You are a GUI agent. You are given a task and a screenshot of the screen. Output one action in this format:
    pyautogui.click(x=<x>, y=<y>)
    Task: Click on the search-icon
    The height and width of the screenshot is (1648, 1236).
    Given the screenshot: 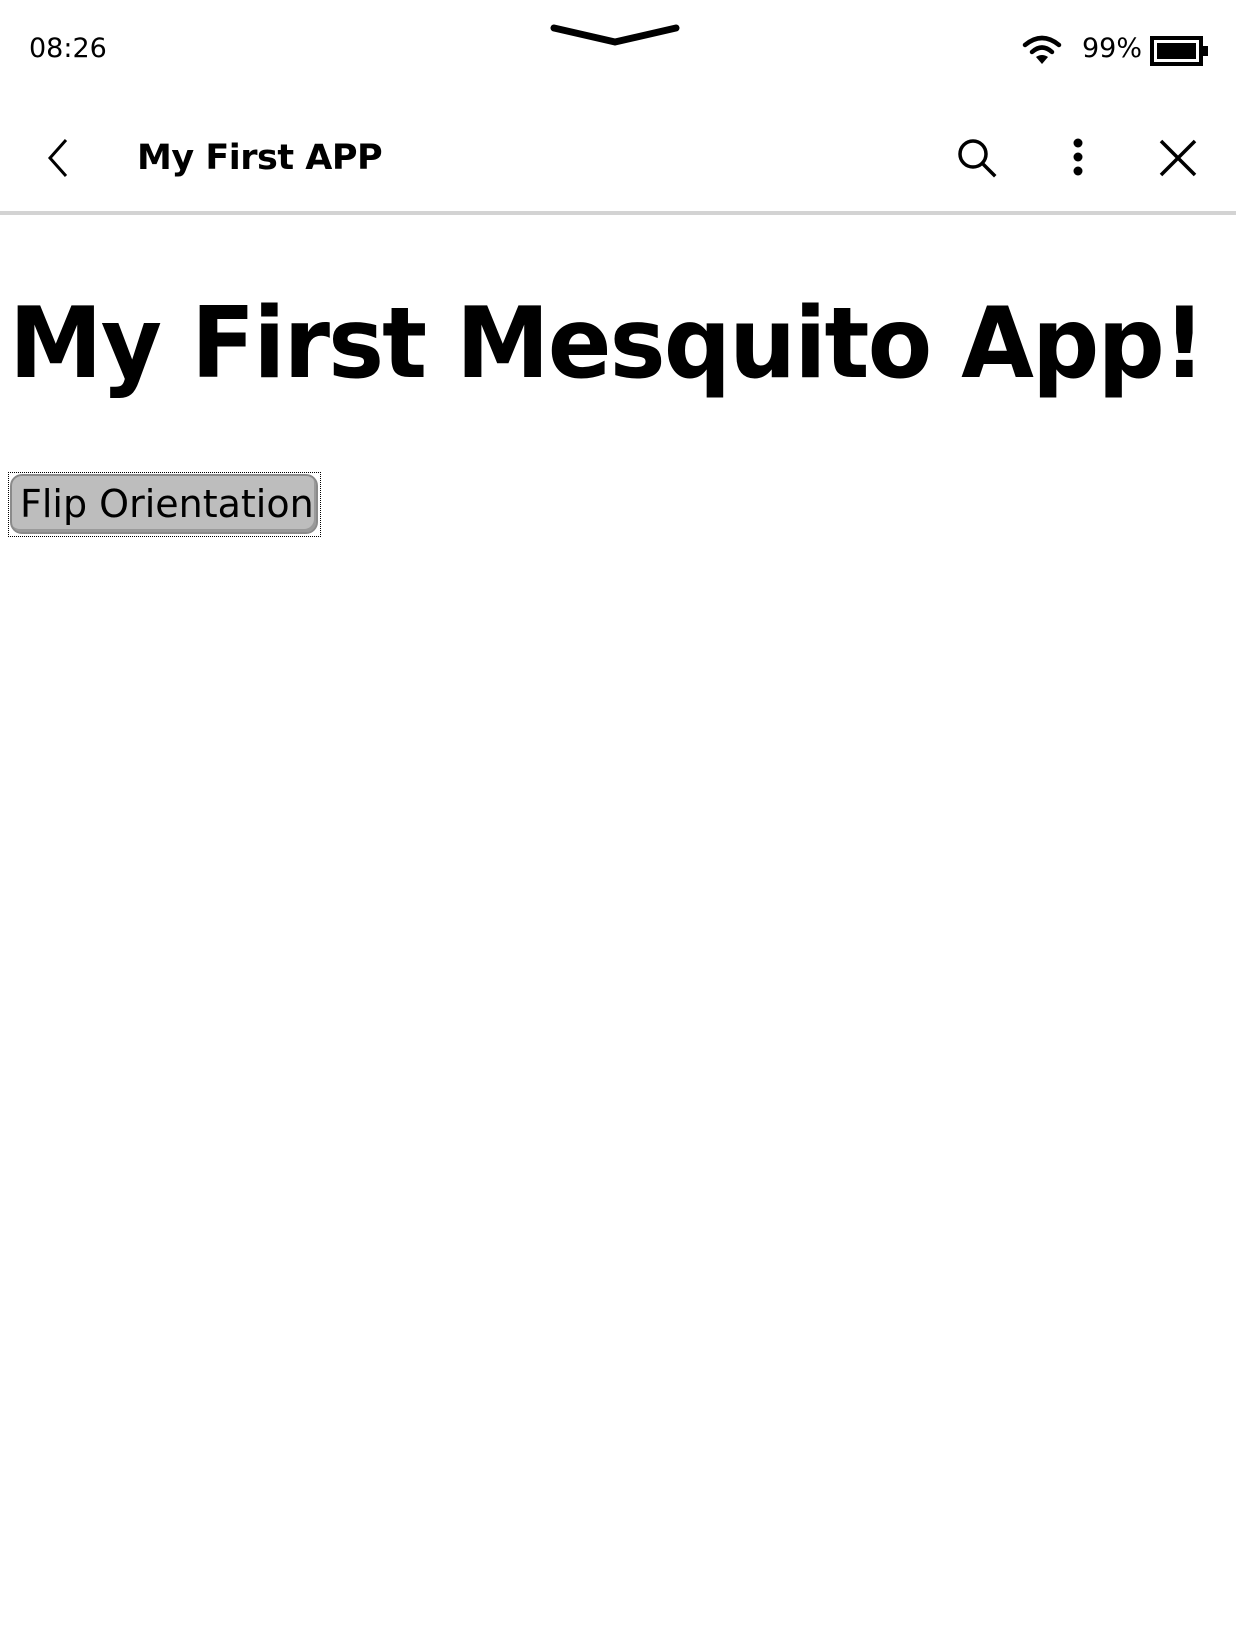 What is the action you would take?
    pyautogui.click(x=977, y=158)
    